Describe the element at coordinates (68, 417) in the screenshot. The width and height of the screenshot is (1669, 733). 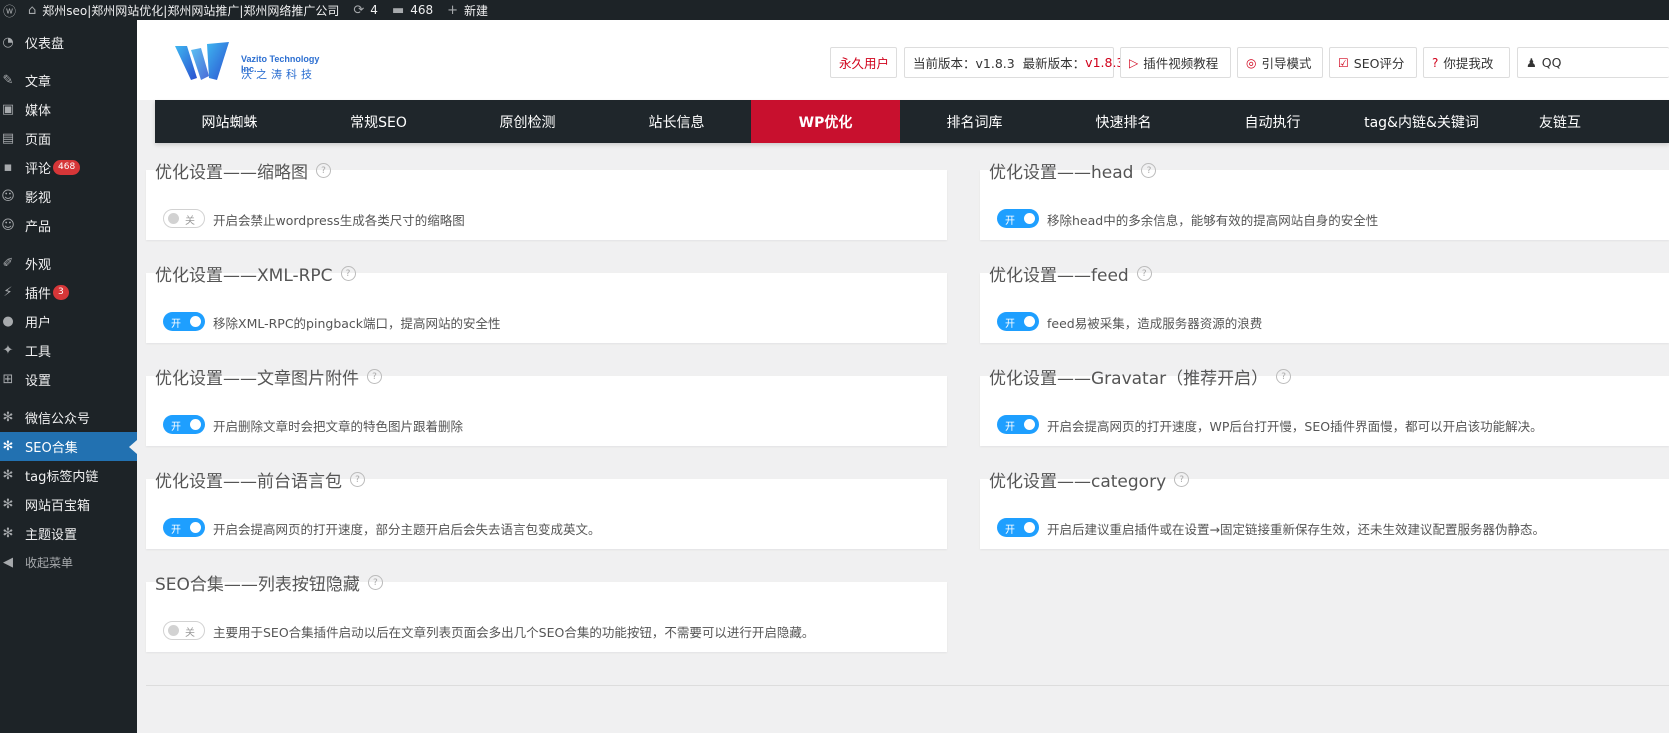
I see `sidebar-item-wechat: ✻ 微信公众号` at that location.